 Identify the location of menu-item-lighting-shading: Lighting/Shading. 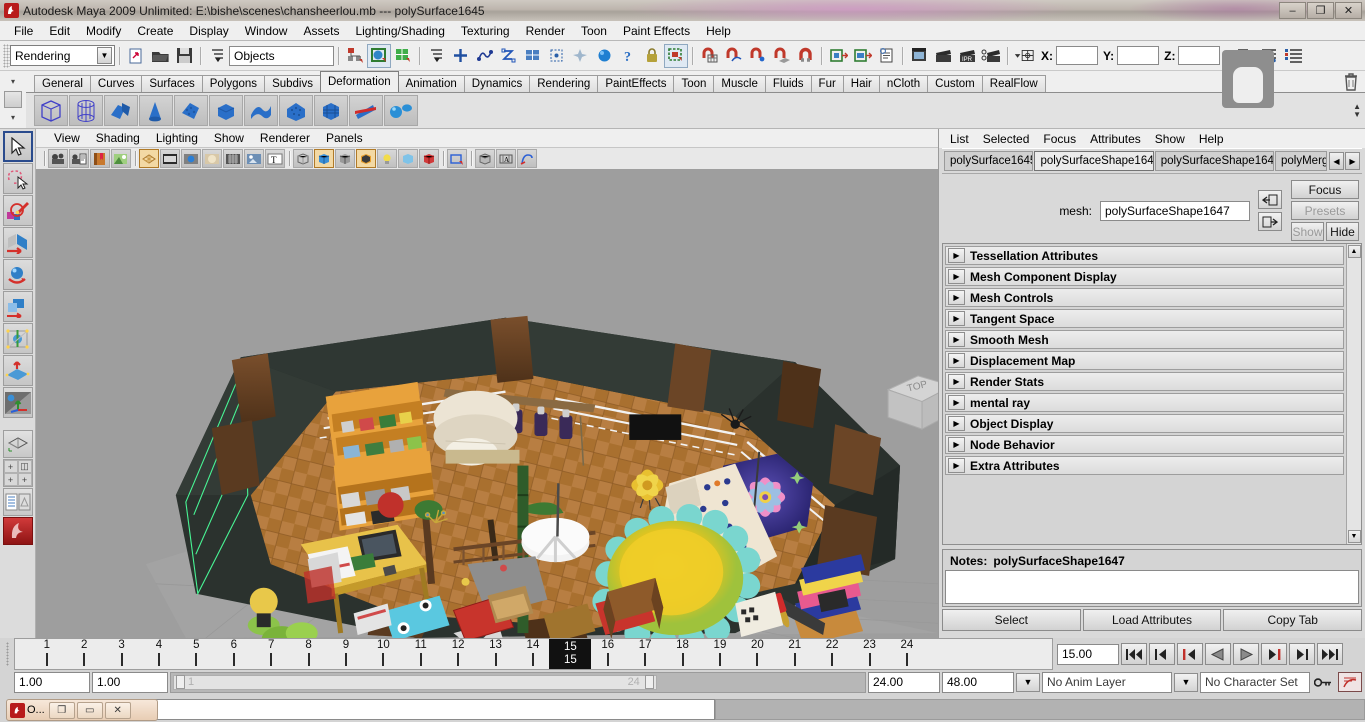
(399, 31).